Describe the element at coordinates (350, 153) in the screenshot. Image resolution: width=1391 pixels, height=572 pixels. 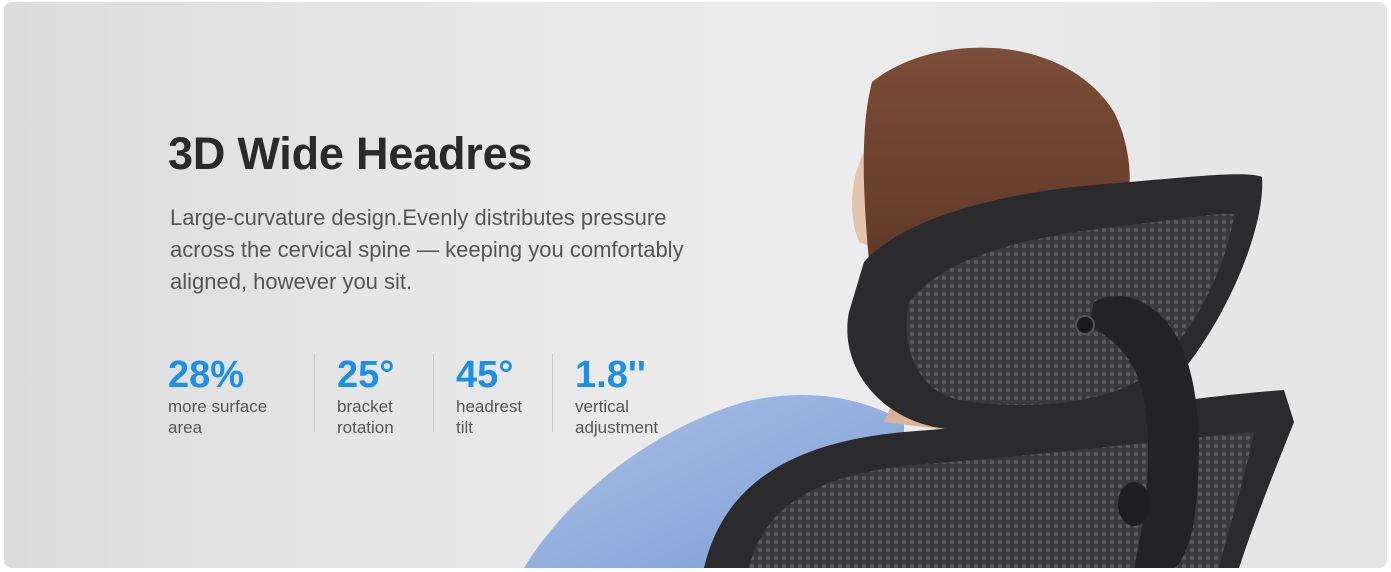
I see `page-title: 3D Wide Headres` at that location.